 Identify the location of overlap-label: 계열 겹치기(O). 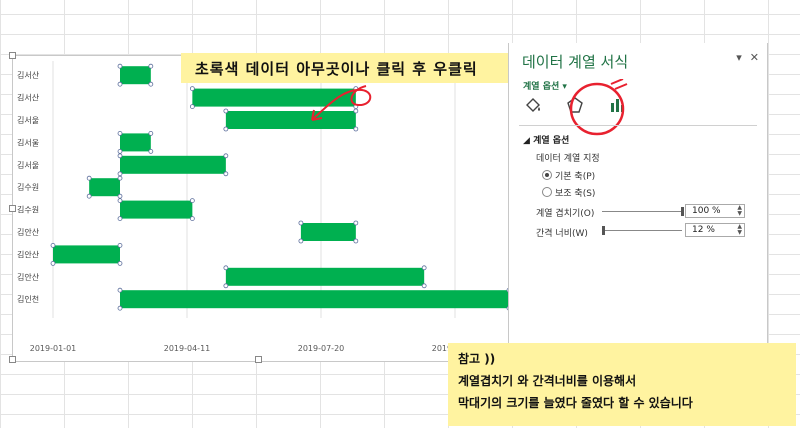
(565, 214).